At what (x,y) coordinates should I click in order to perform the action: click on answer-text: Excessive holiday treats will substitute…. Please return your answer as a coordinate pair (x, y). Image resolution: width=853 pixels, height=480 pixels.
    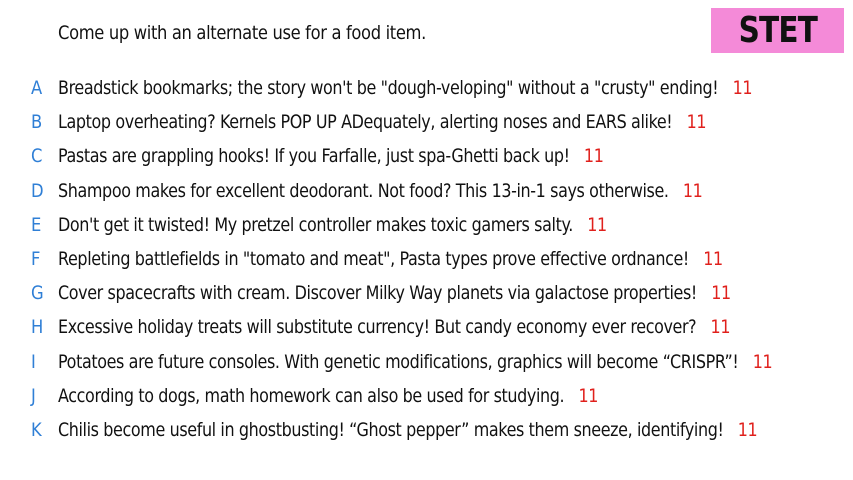
    Looking at the image, I should click on (377, 327).